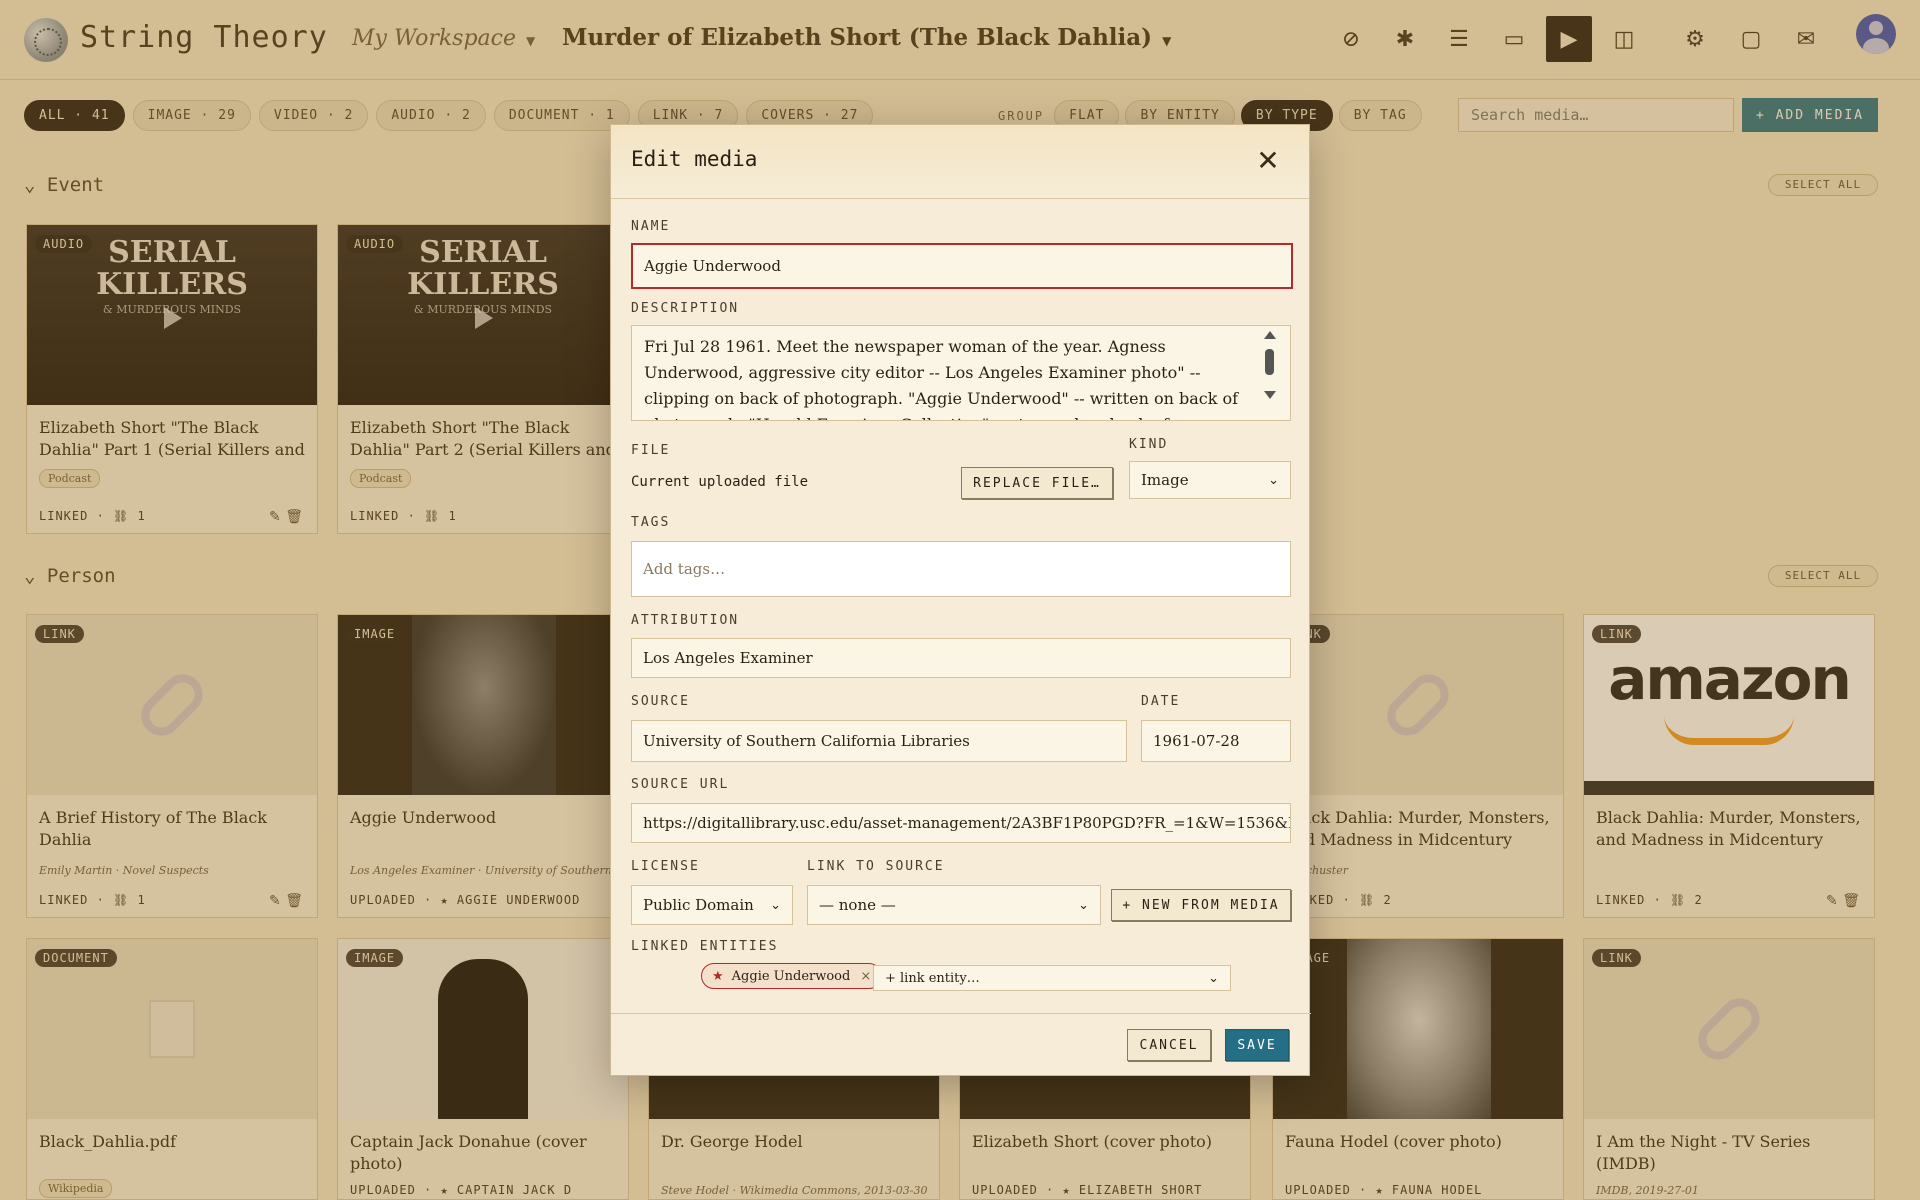 The image size is (1920, 1200). Describe the element at coordinates (1161, 701) in the screenshot. I see `date-label: DATE` at that location.